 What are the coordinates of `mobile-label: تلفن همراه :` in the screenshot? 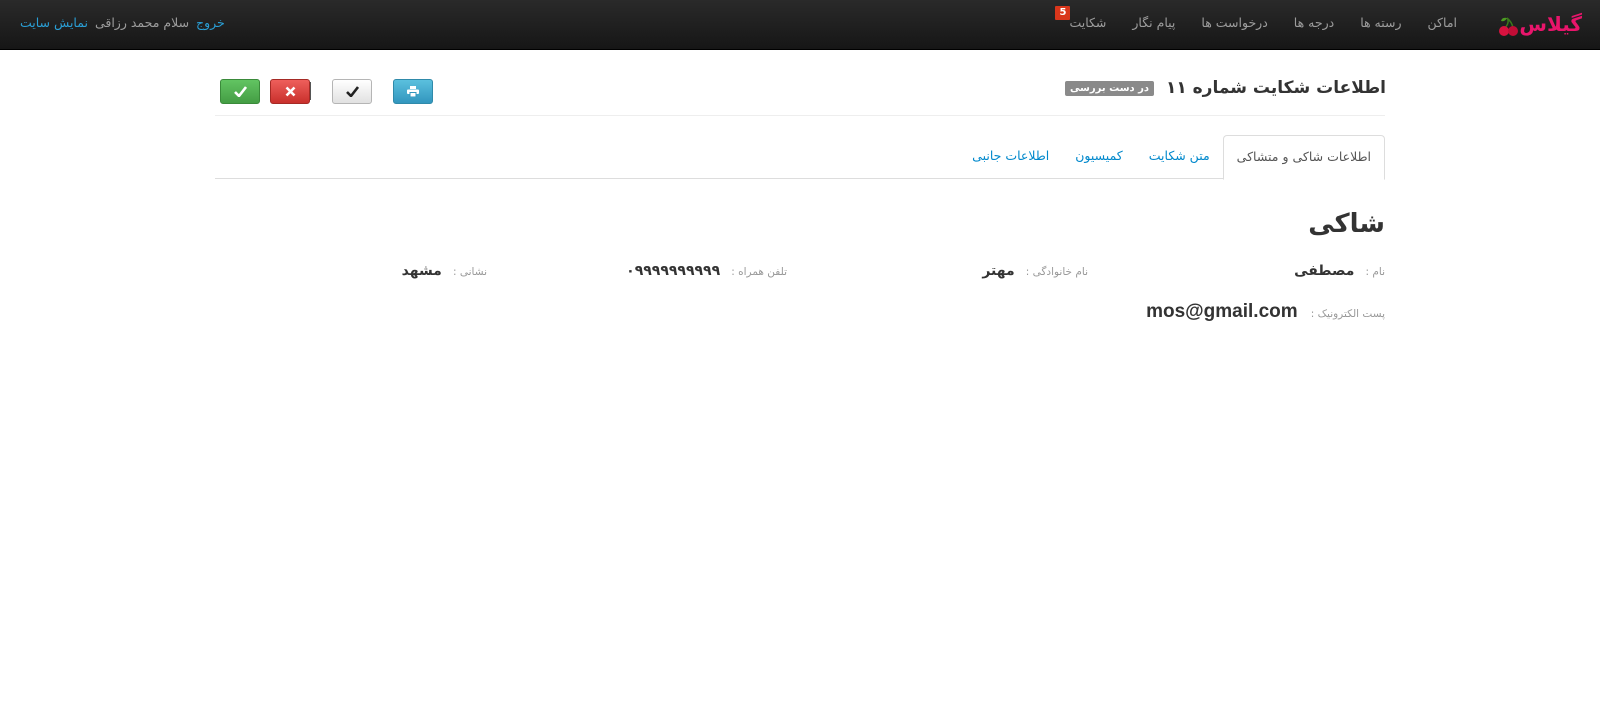 It's located at (759, 272).